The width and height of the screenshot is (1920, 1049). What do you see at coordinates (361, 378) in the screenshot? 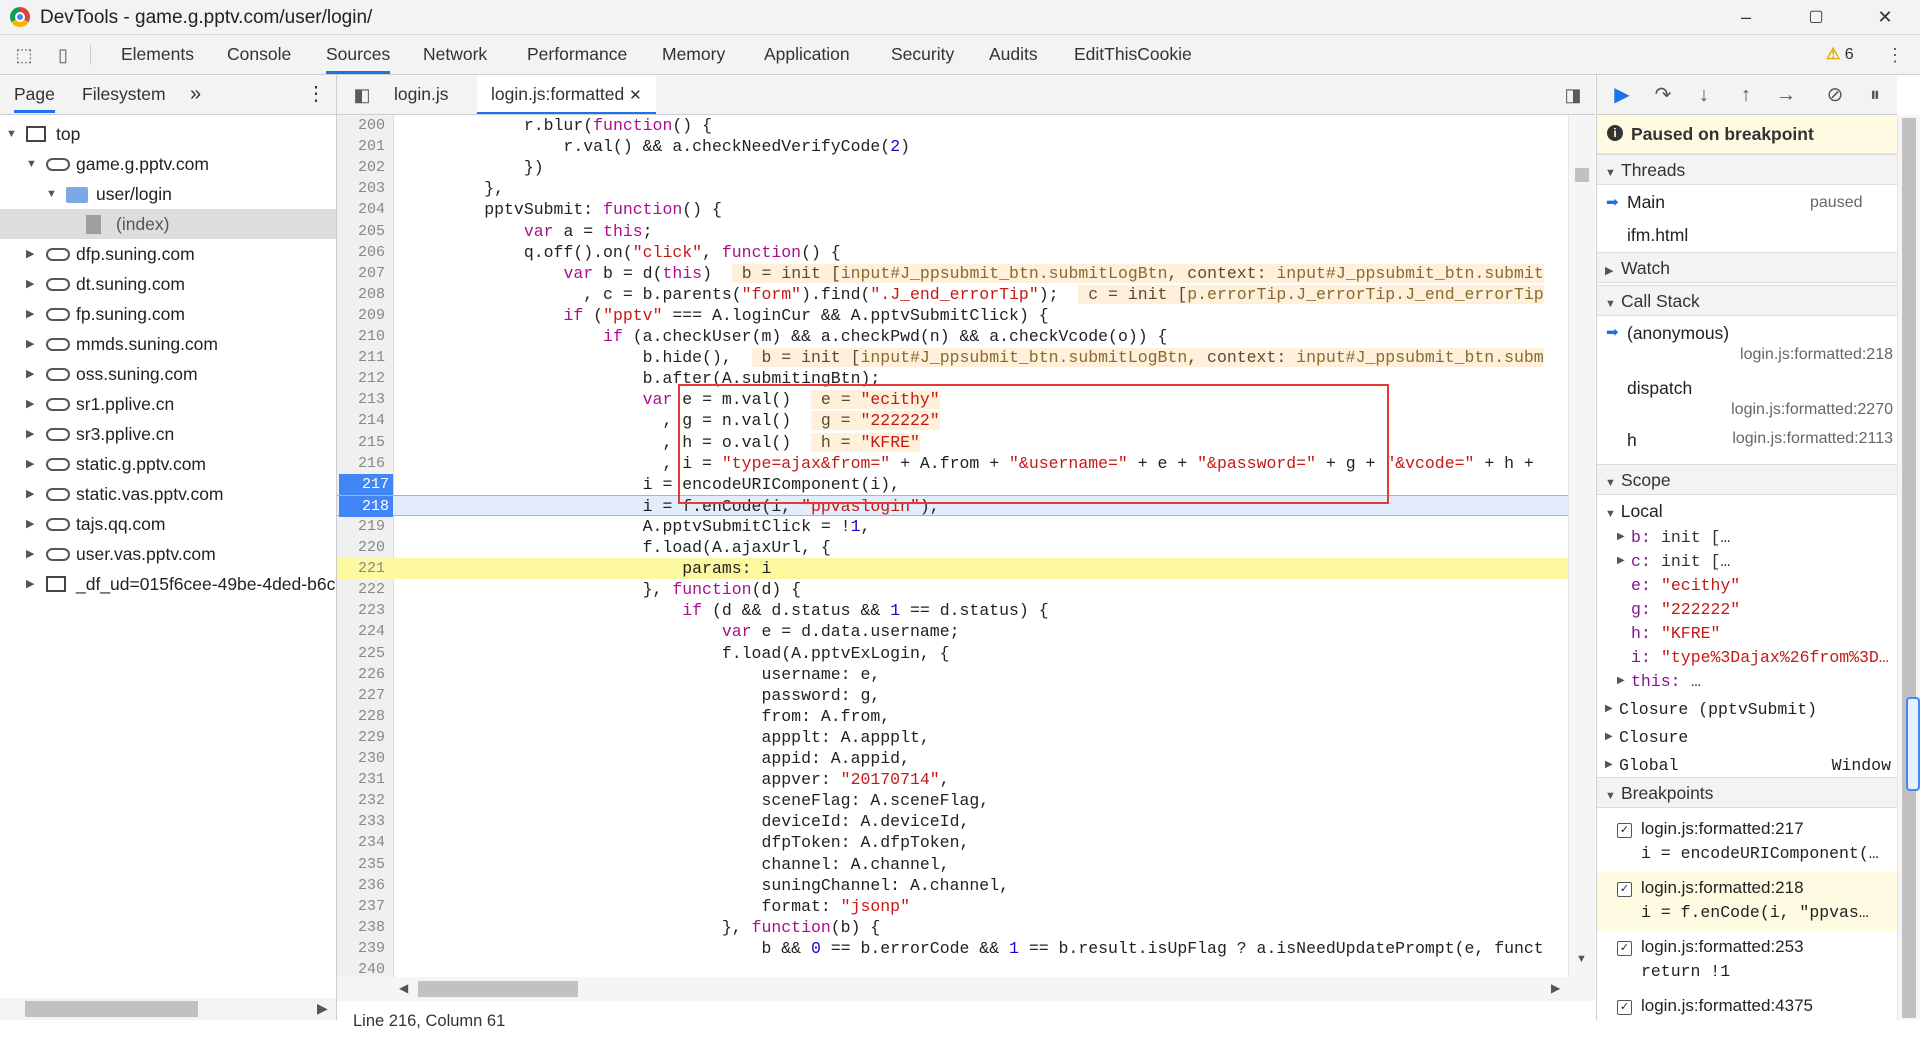
I see `line-number: 212` at bounding box center [361, 378].